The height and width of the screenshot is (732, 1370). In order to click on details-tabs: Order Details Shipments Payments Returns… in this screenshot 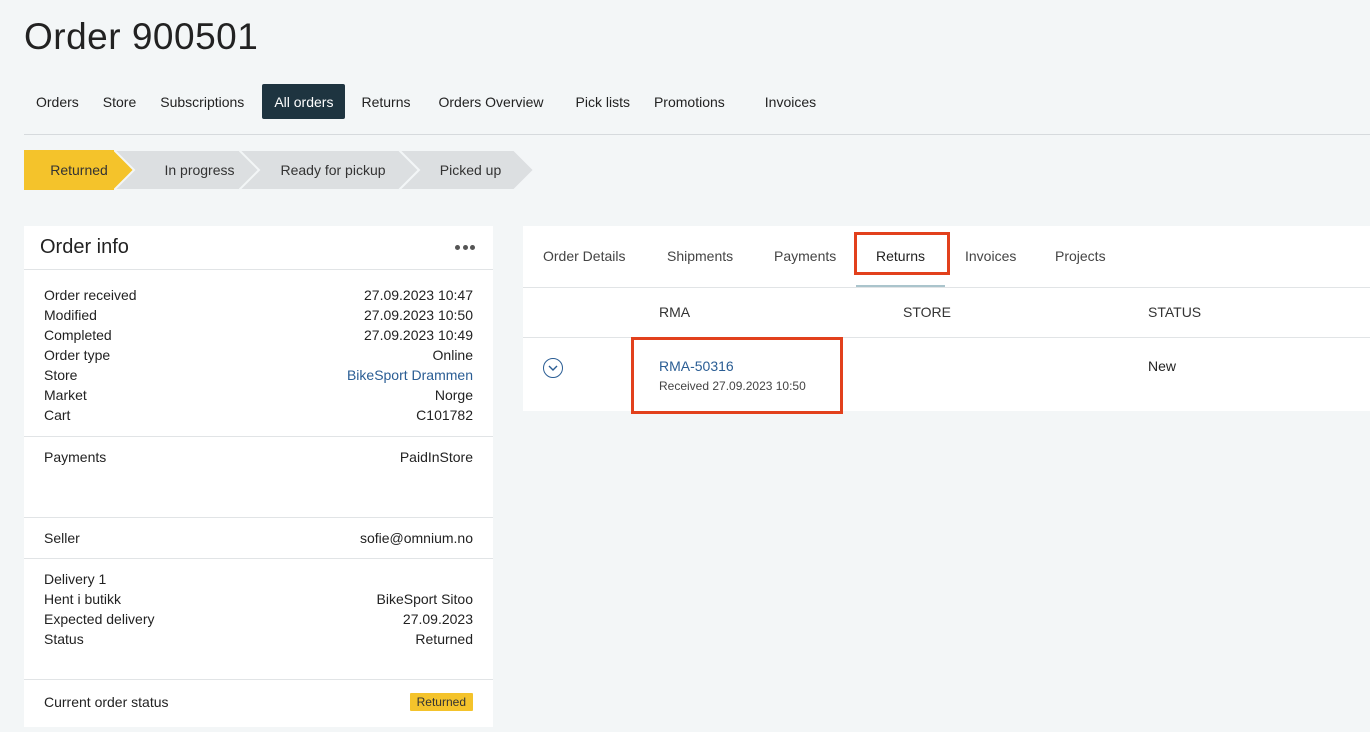, I will do `click(946, 257)`.